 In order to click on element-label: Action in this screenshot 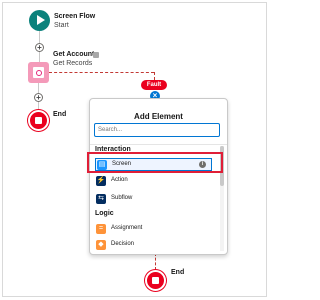, I will do `click(119, 180)`.